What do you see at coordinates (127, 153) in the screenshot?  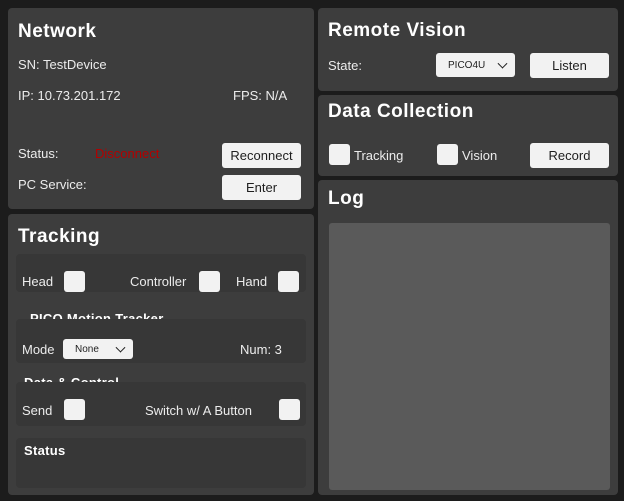 I see `connection-status: Disconnect` at bounding box center [127, 153].